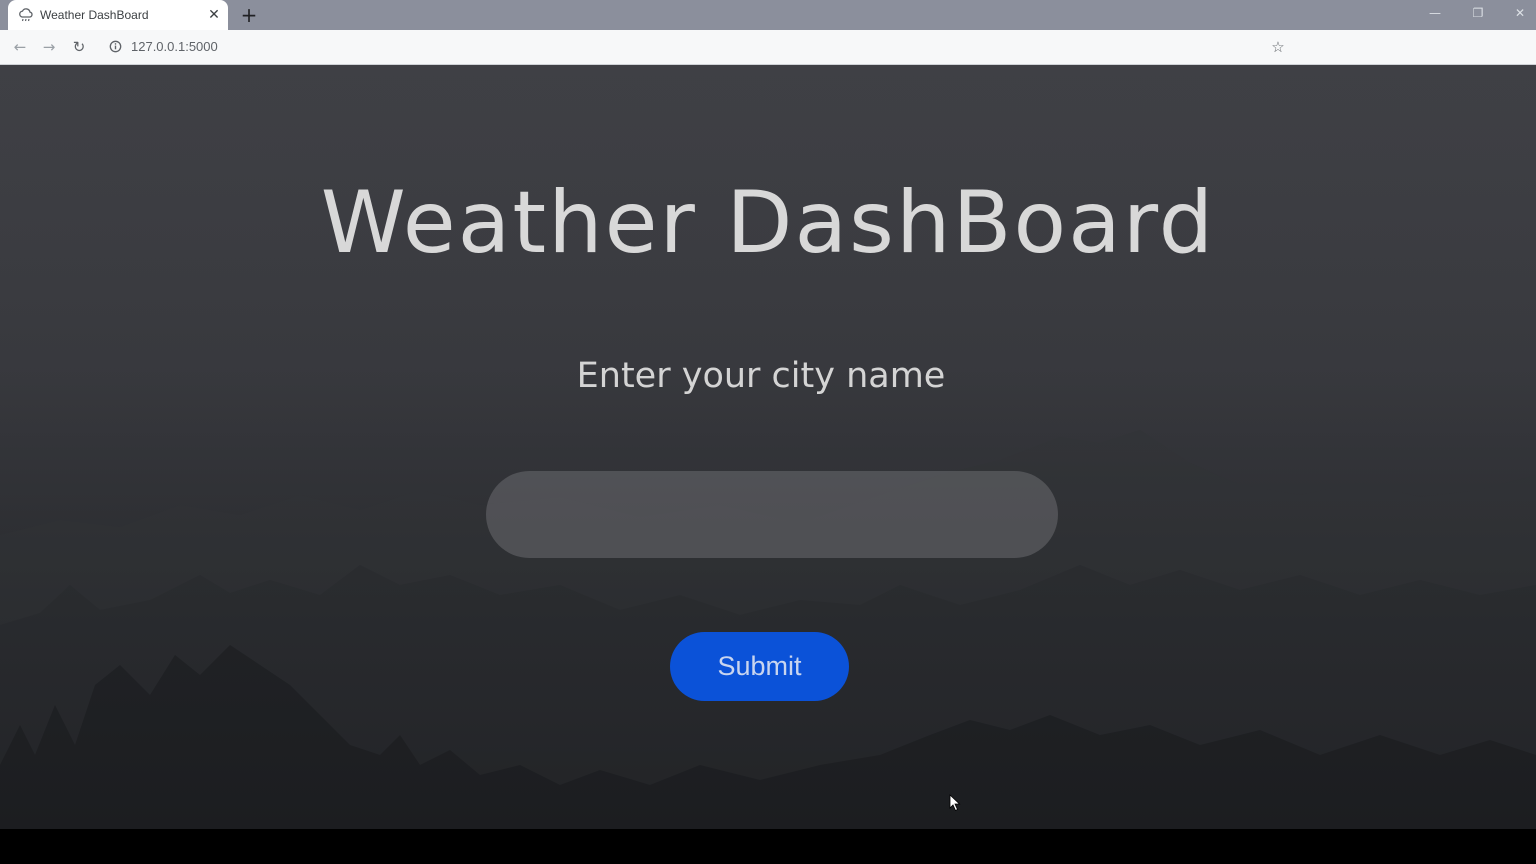 The image size is (1536, 864). I want to click on tab-strip: Weather DashBoard ✕ + — ❐ ✕, so click(768, 15).